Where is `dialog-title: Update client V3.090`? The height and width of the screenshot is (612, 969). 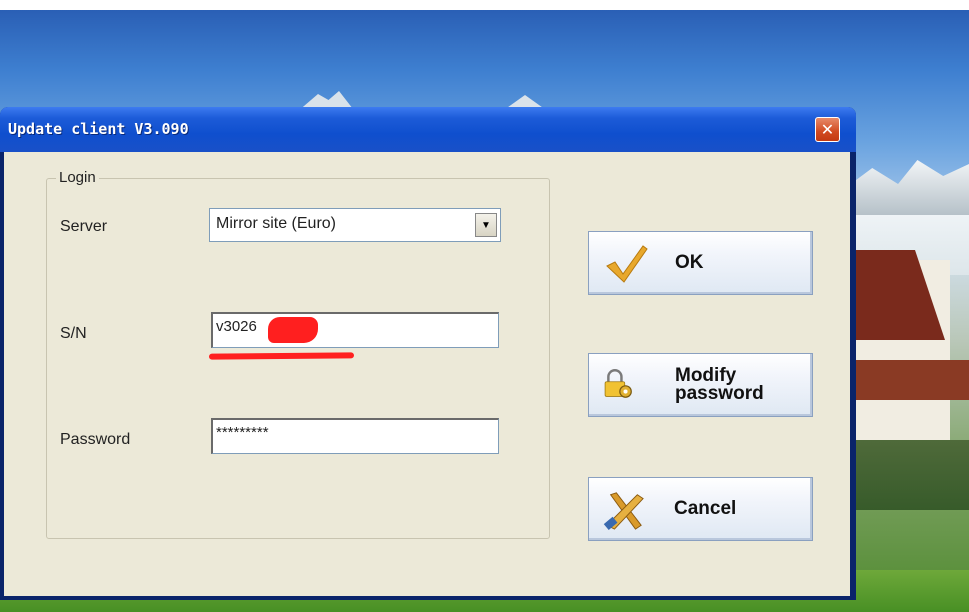
dialog-title: Update client V3.090 is located at coordinates (98, 129).